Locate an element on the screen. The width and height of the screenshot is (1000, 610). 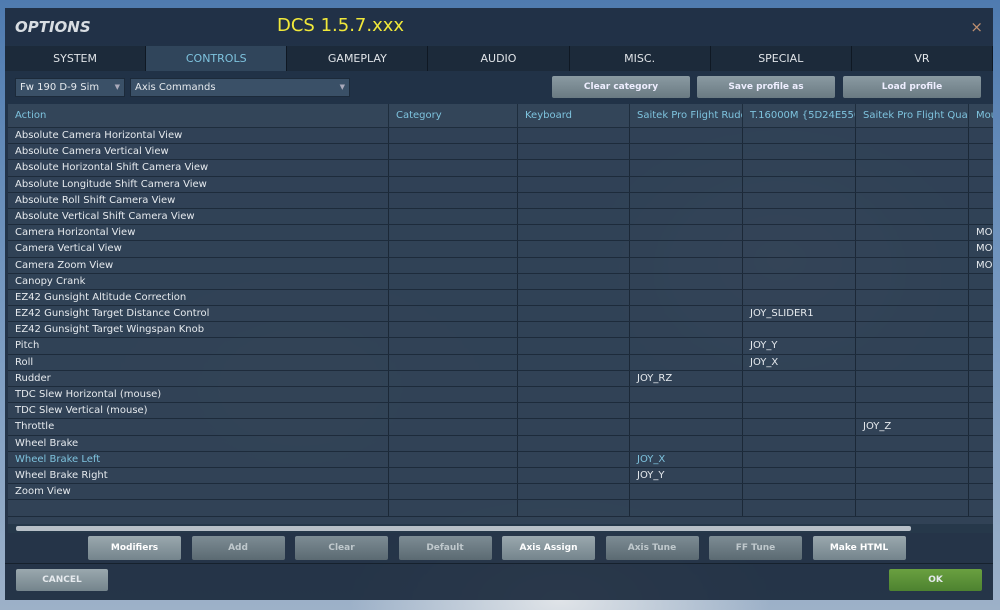
table-cell: JOY_Y is located at coordinates (686, 475).